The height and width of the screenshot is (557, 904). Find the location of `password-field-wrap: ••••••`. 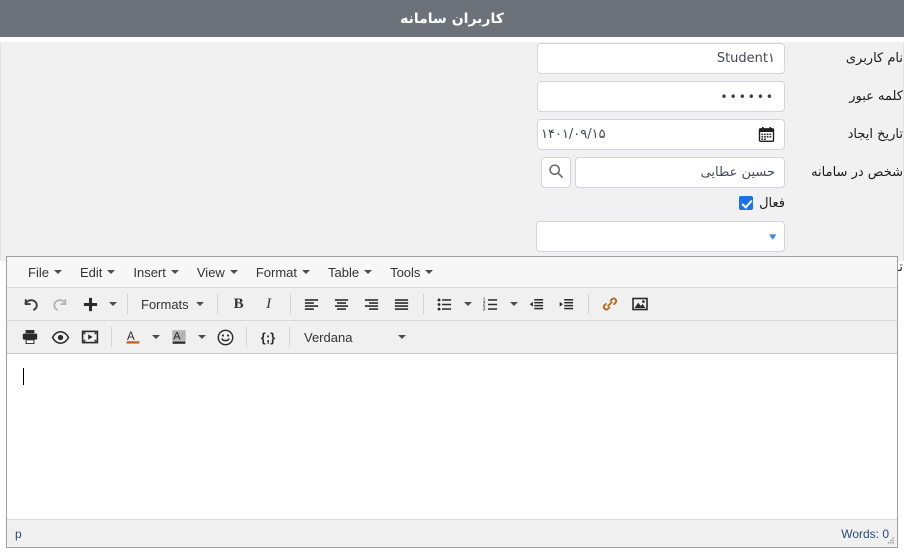

password-field-wrap: •••••• is located at coordinates (661, 96).